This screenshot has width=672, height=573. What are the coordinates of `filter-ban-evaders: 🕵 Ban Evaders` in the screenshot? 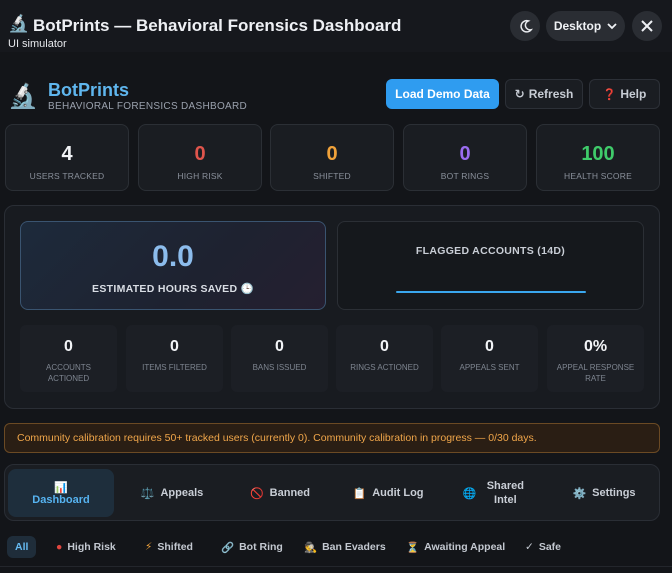 It's located at (345, 547).